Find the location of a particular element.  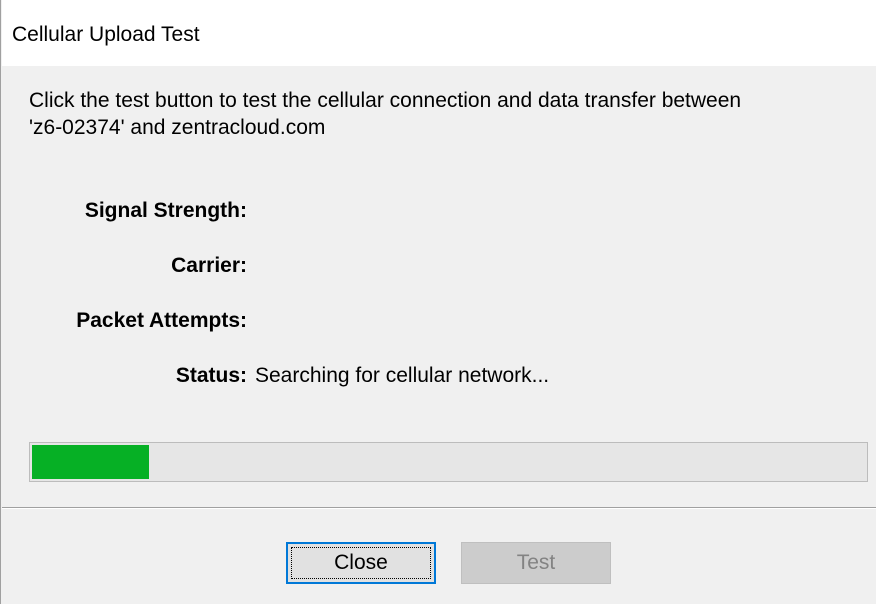

close-button: Close is located at coordinates (361, 563).